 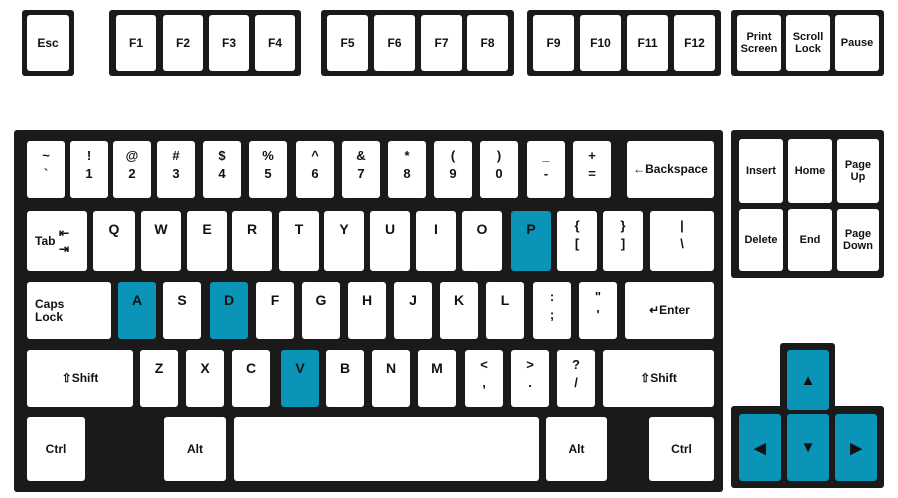 I want to click on key-j: J, so click(x=413, y=310).